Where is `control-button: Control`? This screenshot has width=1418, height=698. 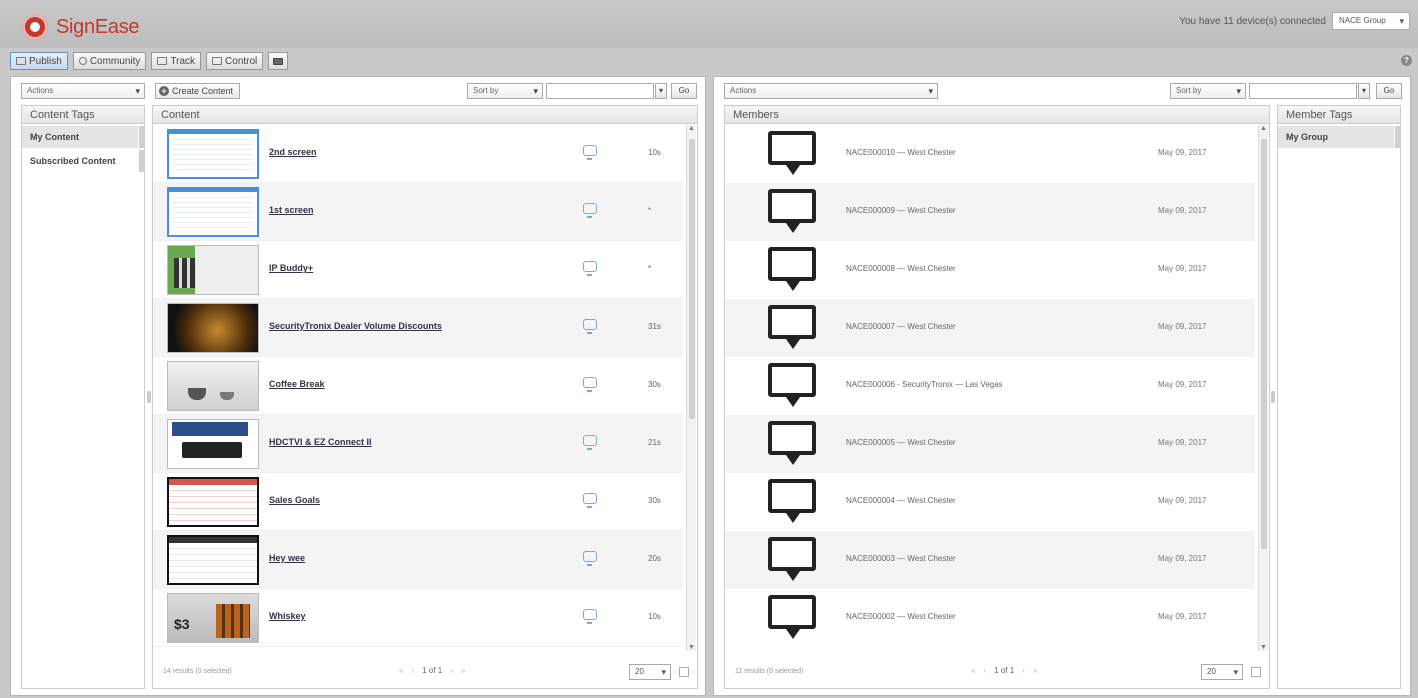 control-button: Control is located at coordinates (235, 61).